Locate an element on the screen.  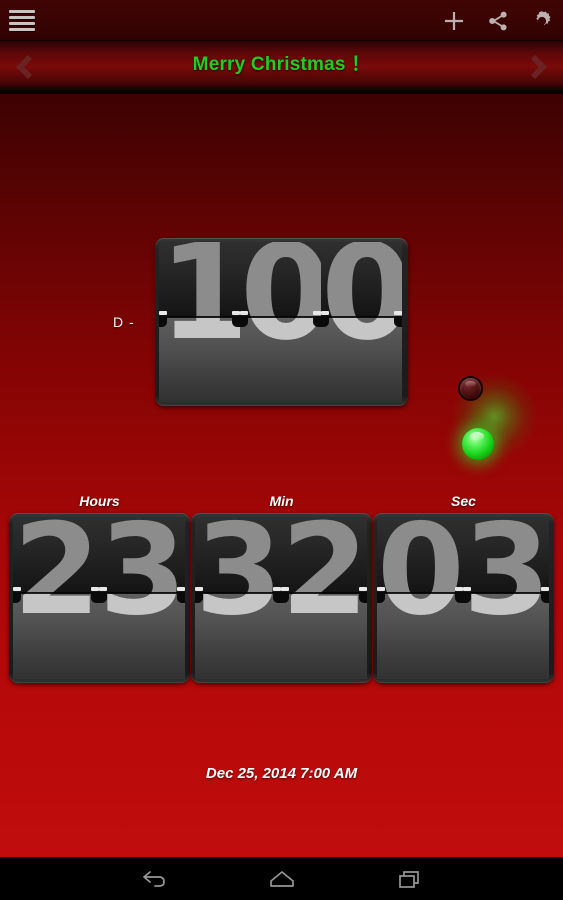
hms-cell-min: Min 3322 is located at coordinates (281, 588).